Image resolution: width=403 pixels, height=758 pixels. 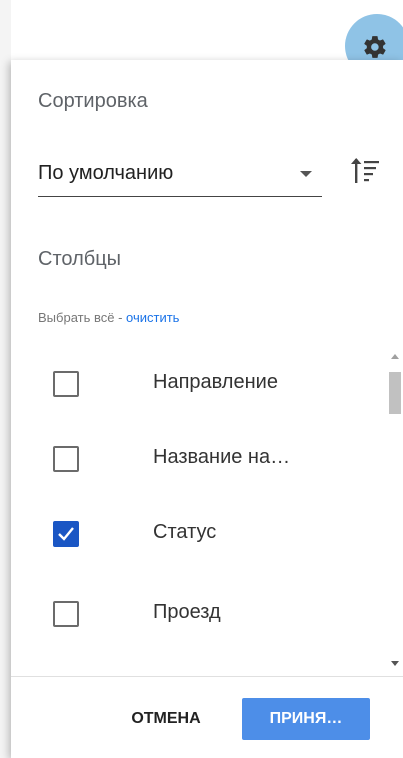 I want to click on column-label: Статус, so click(x=185, y=532).